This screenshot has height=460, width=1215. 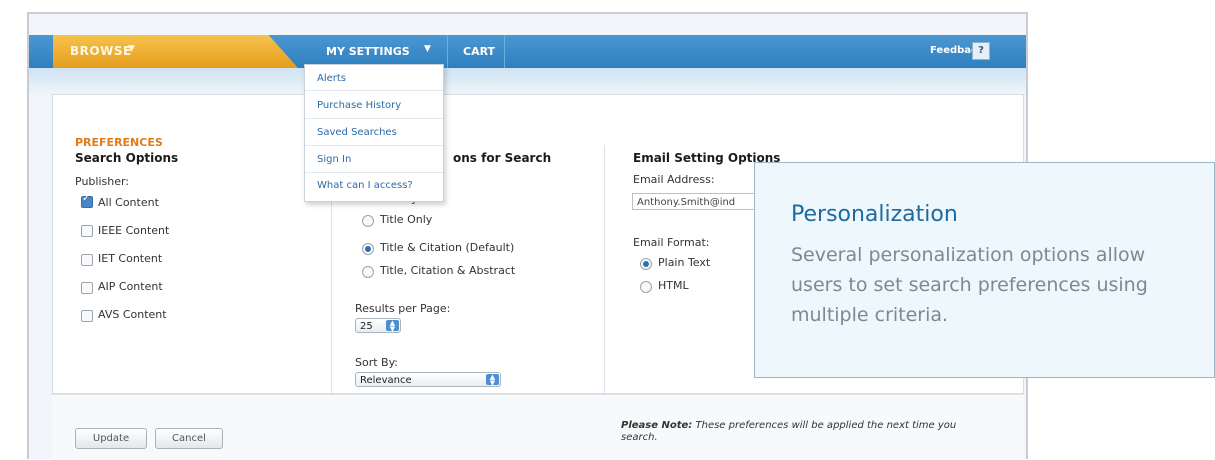 What do you see at coordinates (189, 438) in the screenshot?
I see `cancel-button: Cancel` at bounding box center [189, 438].